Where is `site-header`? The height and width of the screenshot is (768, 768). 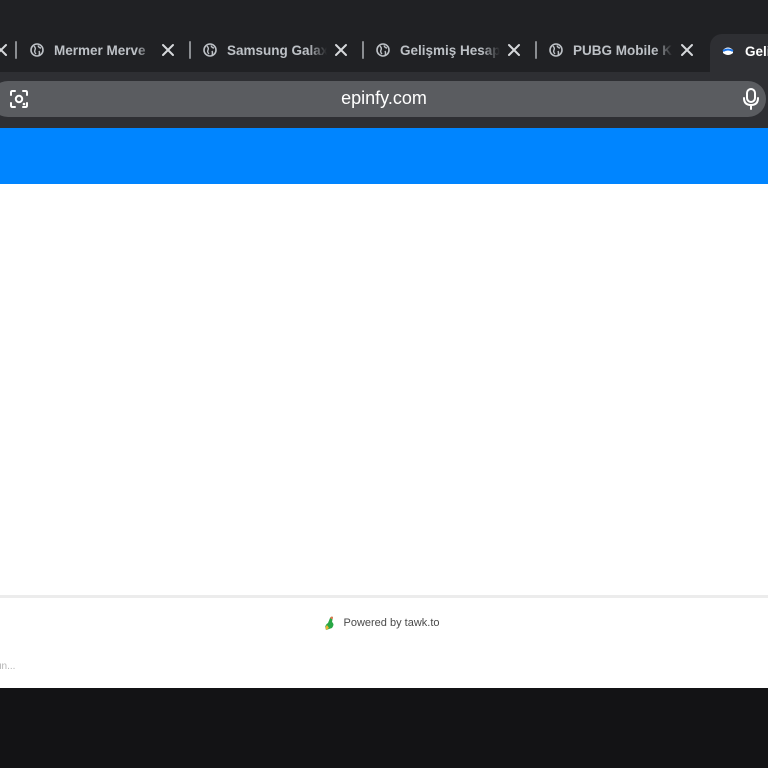
site-header is located at coordinates (384, 156).